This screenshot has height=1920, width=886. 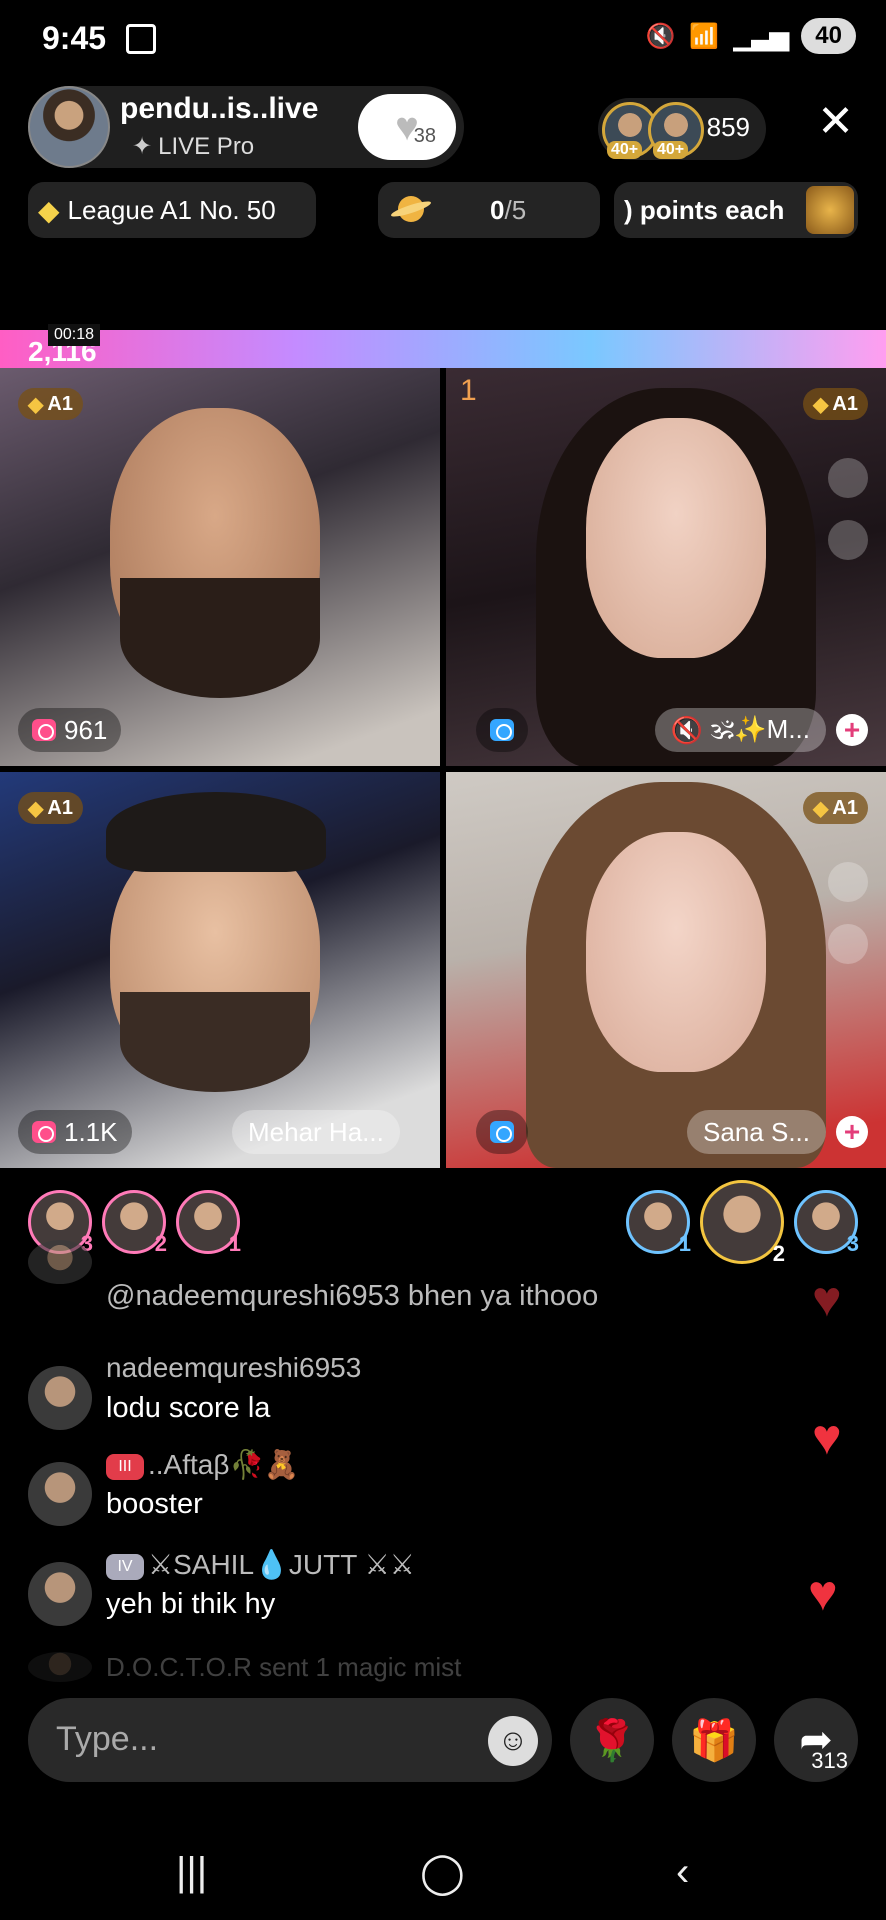 I want to click on emoji-icon: ☺, so click(x=513, y=1741).